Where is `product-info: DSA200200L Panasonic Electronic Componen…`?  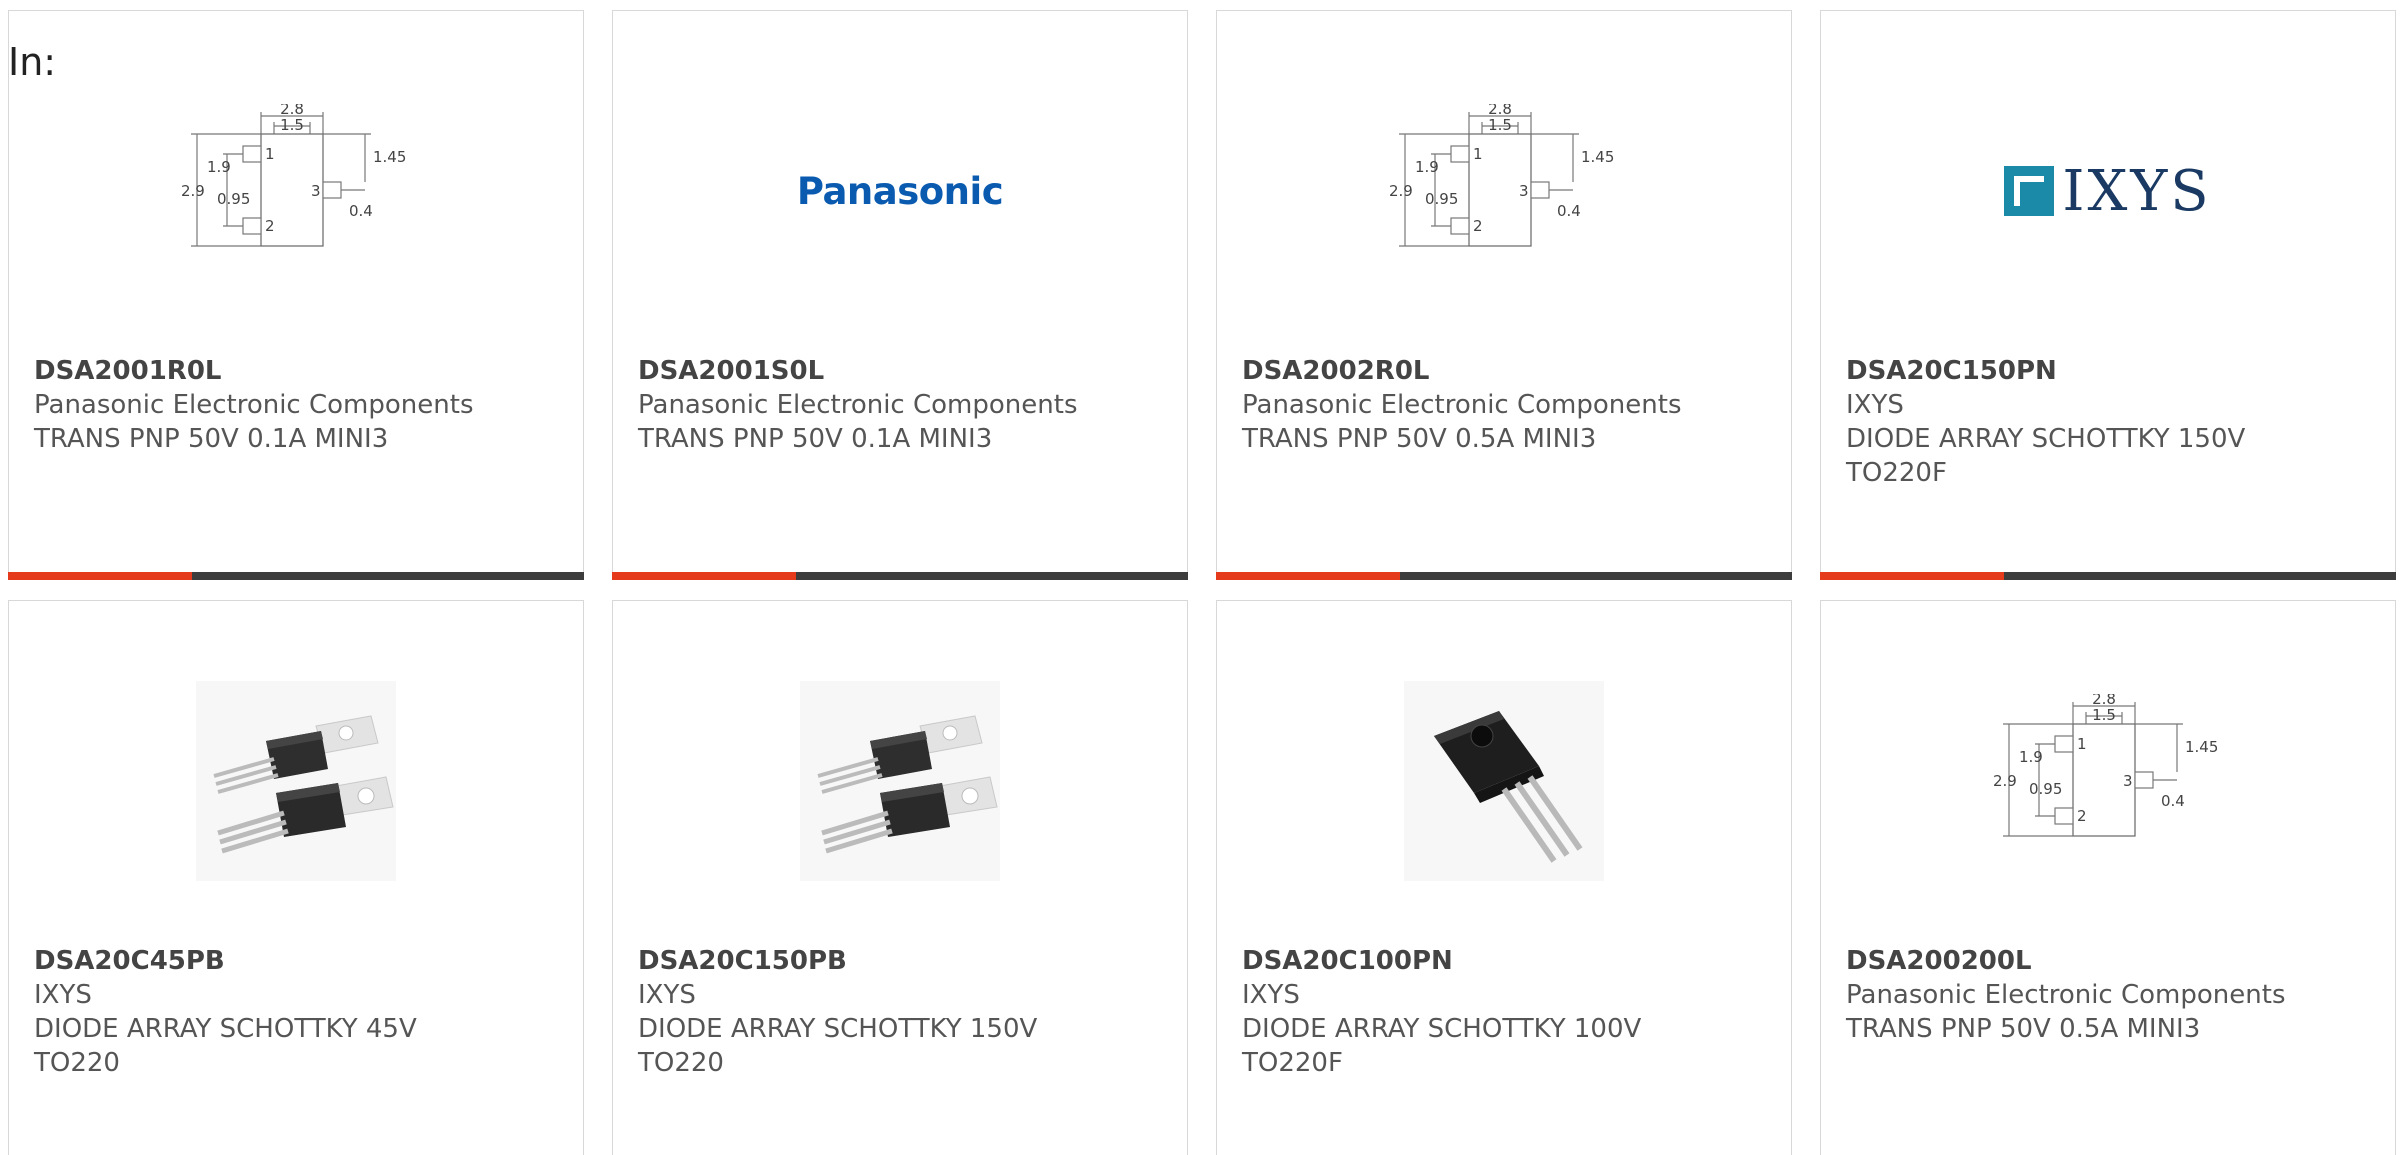
product-info: DSA200200L Panasonic Electronic Componen… is located at coordinates (2110, 995).